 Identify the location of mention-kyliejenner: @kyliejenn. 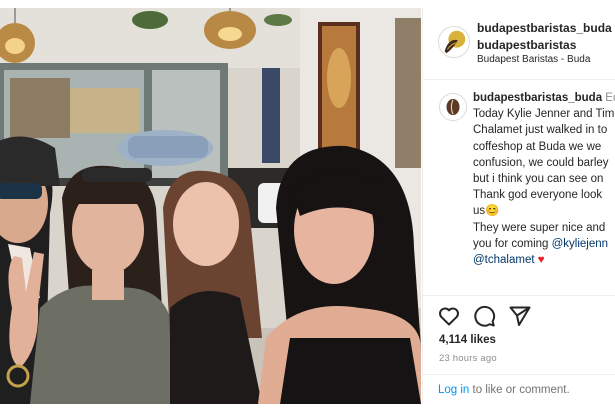
(580, 244).